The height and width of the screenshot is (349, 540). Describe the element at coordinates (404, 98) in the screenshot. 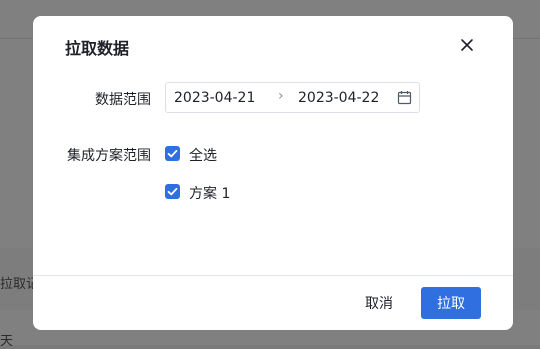

I see `calendar-icon` at that location.